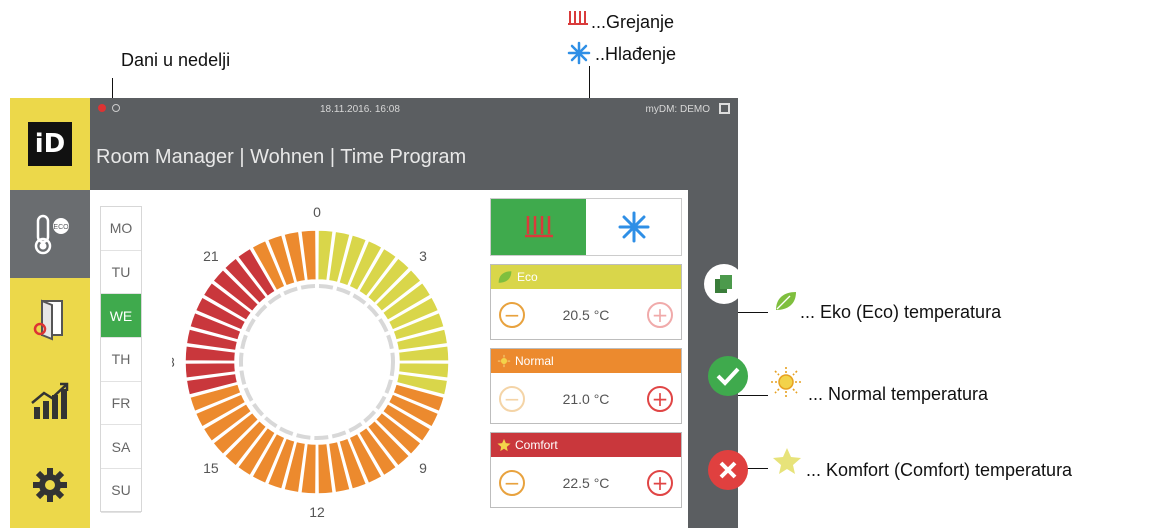 The image size is (1169, 528). Describe the element at coordinates (121, 447) in the screenshot. I see `day-sa: SA` at that location.